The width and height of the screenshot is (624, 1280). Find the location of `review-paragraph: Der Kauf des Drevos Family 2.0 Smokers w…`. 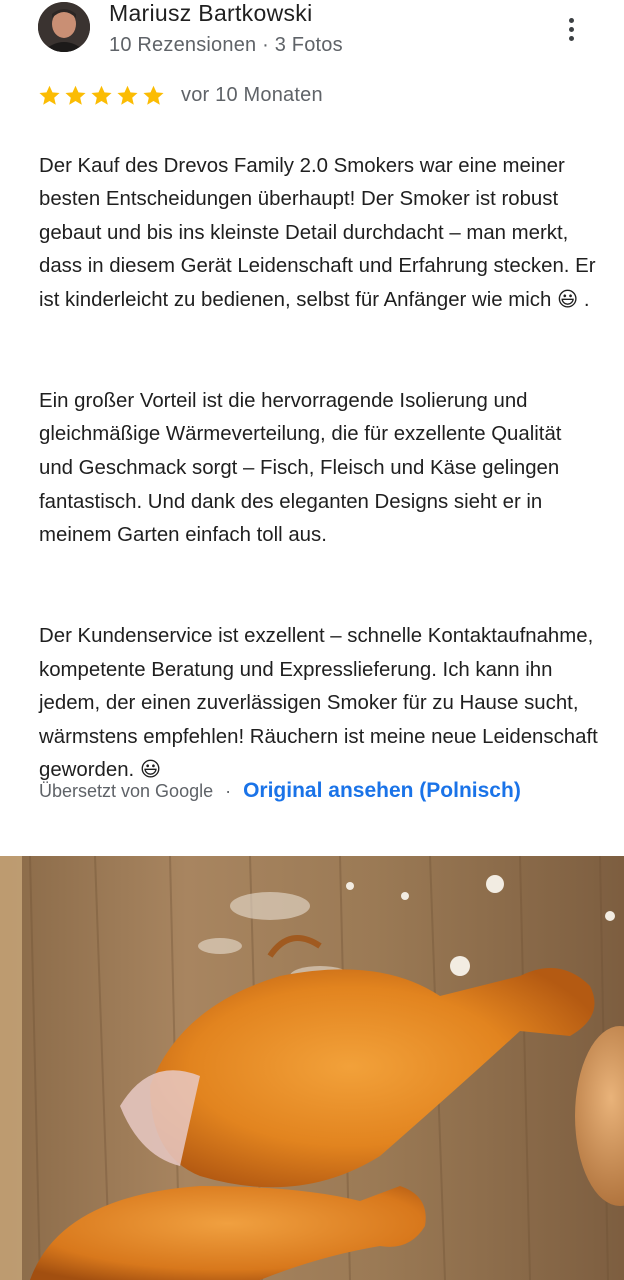

review-paragraph: Der Kauf des Drevos Family 2.0 Smokers w… is located at coordinates (317, 232).